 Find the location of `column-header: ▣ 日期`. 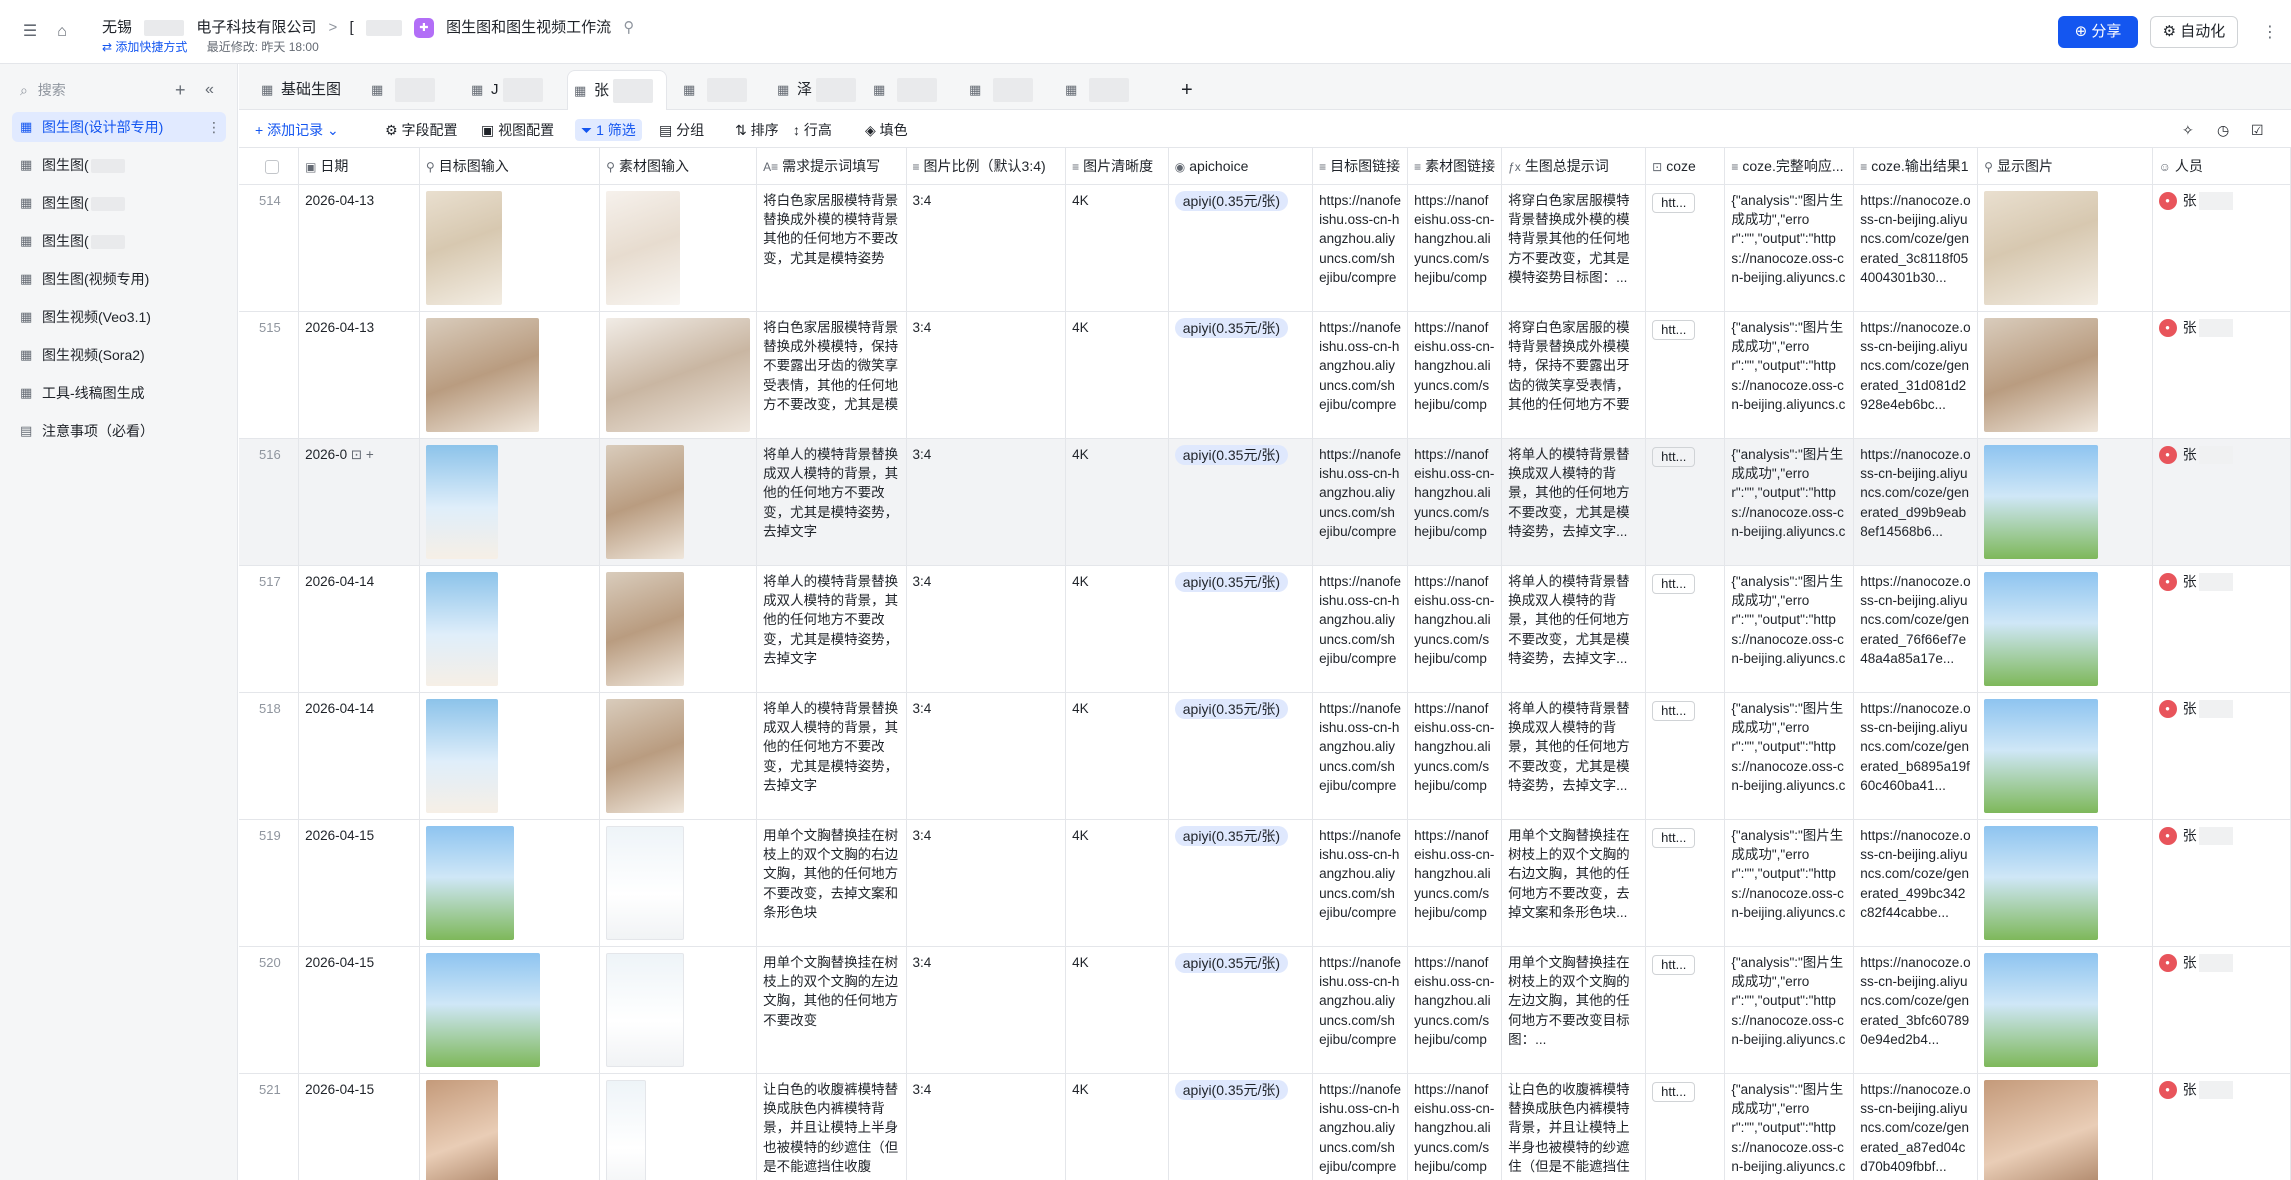

column-header: ▣ 日期 is located at coordinates (359, 166).